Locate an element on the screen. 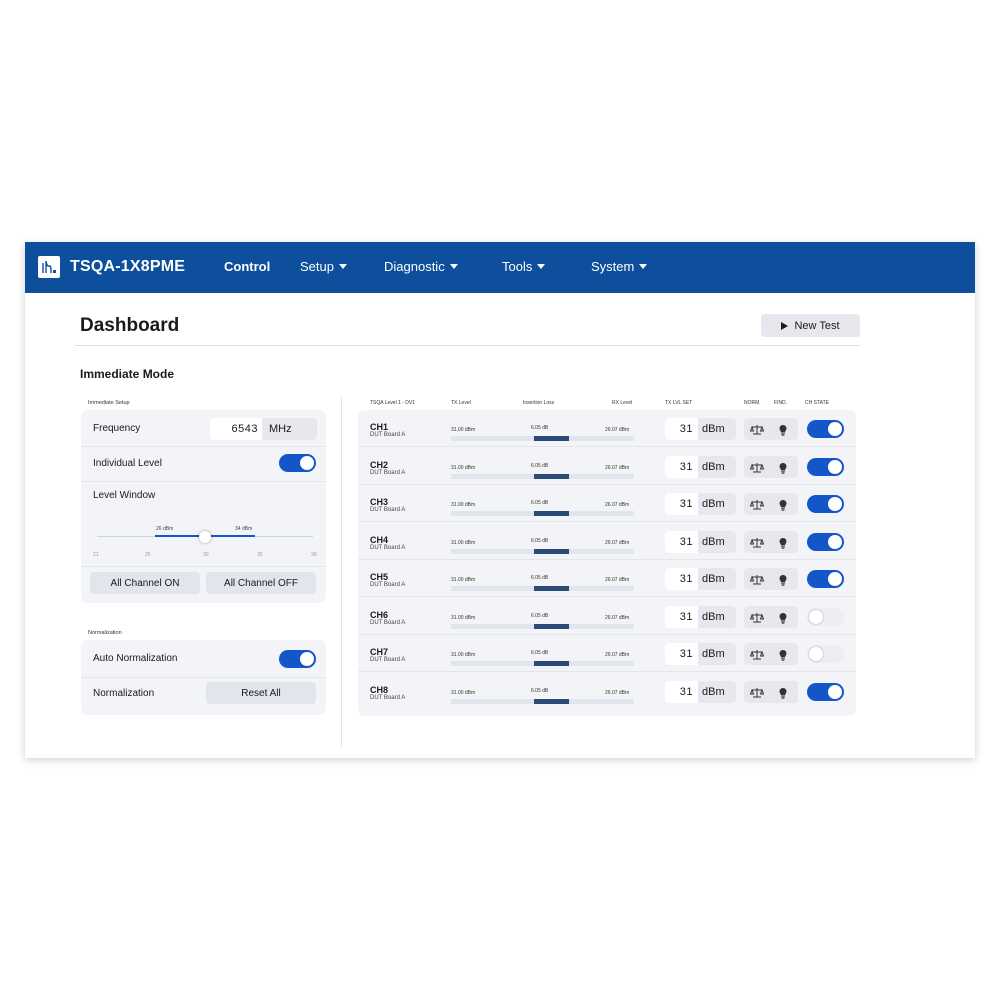  level-window-low-value: 26 dBm is located at coordinates (165, 529).